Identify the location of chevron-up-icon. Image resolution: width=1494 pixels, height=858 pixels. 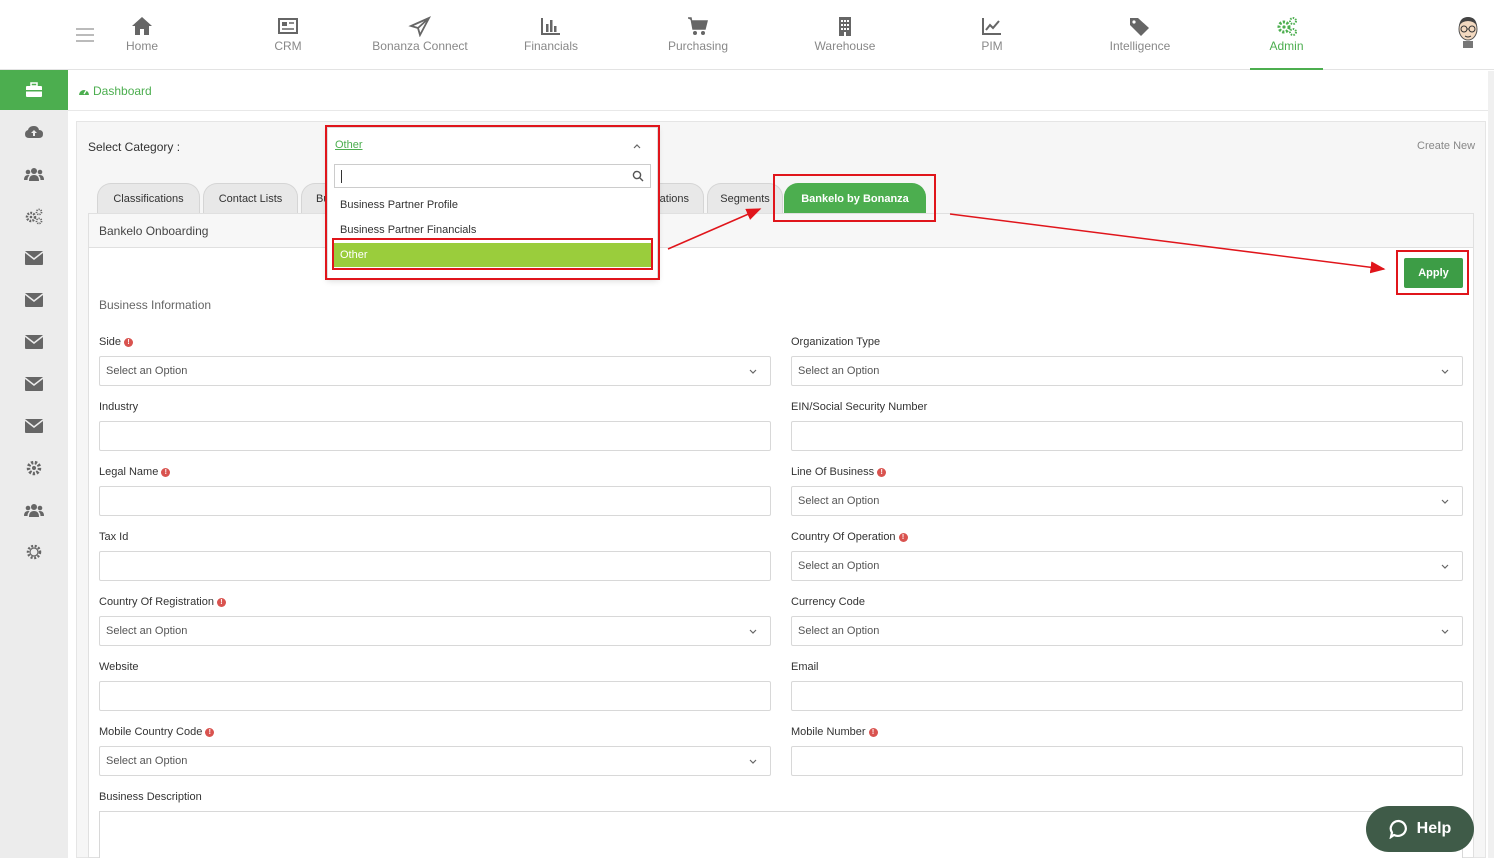
(637, 146).